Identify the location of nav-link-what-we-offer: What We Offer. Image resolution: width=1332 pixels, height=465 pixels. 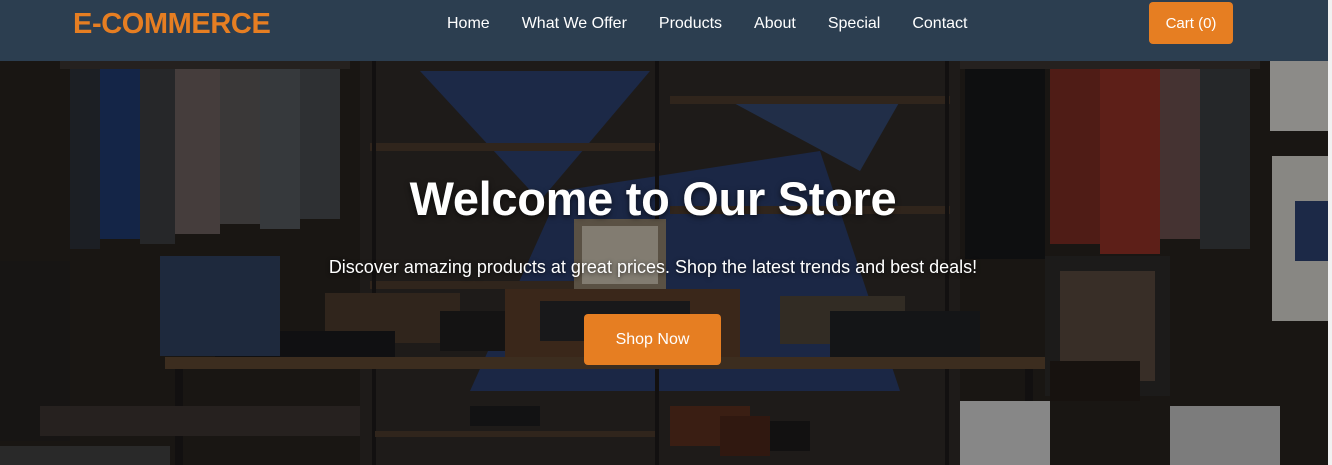
(574, 24).